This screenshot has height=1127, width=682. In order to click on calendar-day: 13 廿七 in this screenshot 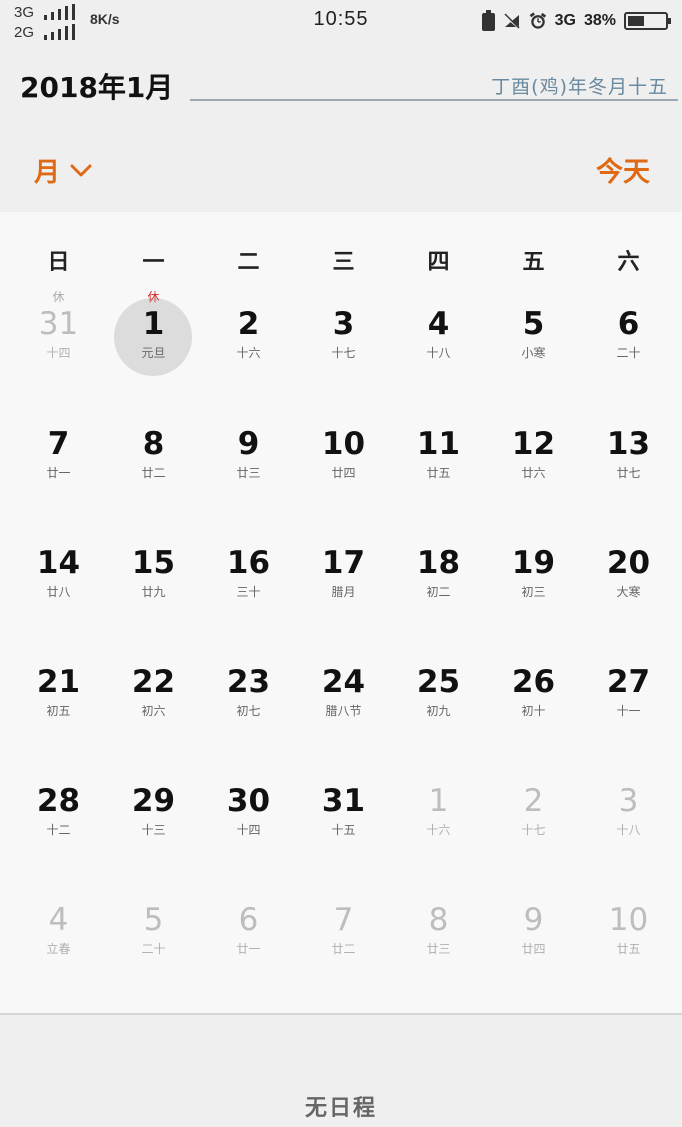, I will do `click(628, 463)`.